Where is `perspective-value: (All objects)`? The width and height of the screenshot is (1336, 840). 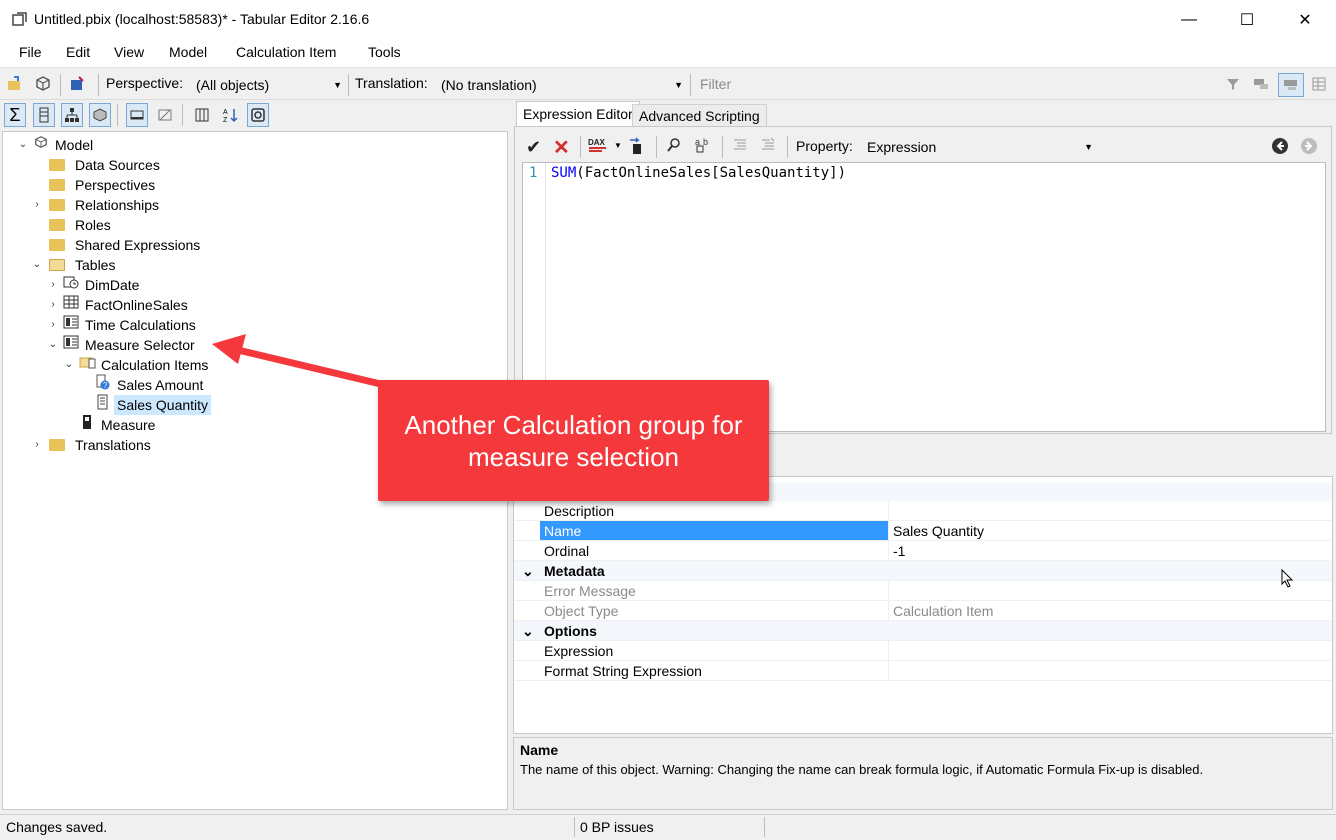
perspective-value: (All objects) is located at coordinates (233, 85).